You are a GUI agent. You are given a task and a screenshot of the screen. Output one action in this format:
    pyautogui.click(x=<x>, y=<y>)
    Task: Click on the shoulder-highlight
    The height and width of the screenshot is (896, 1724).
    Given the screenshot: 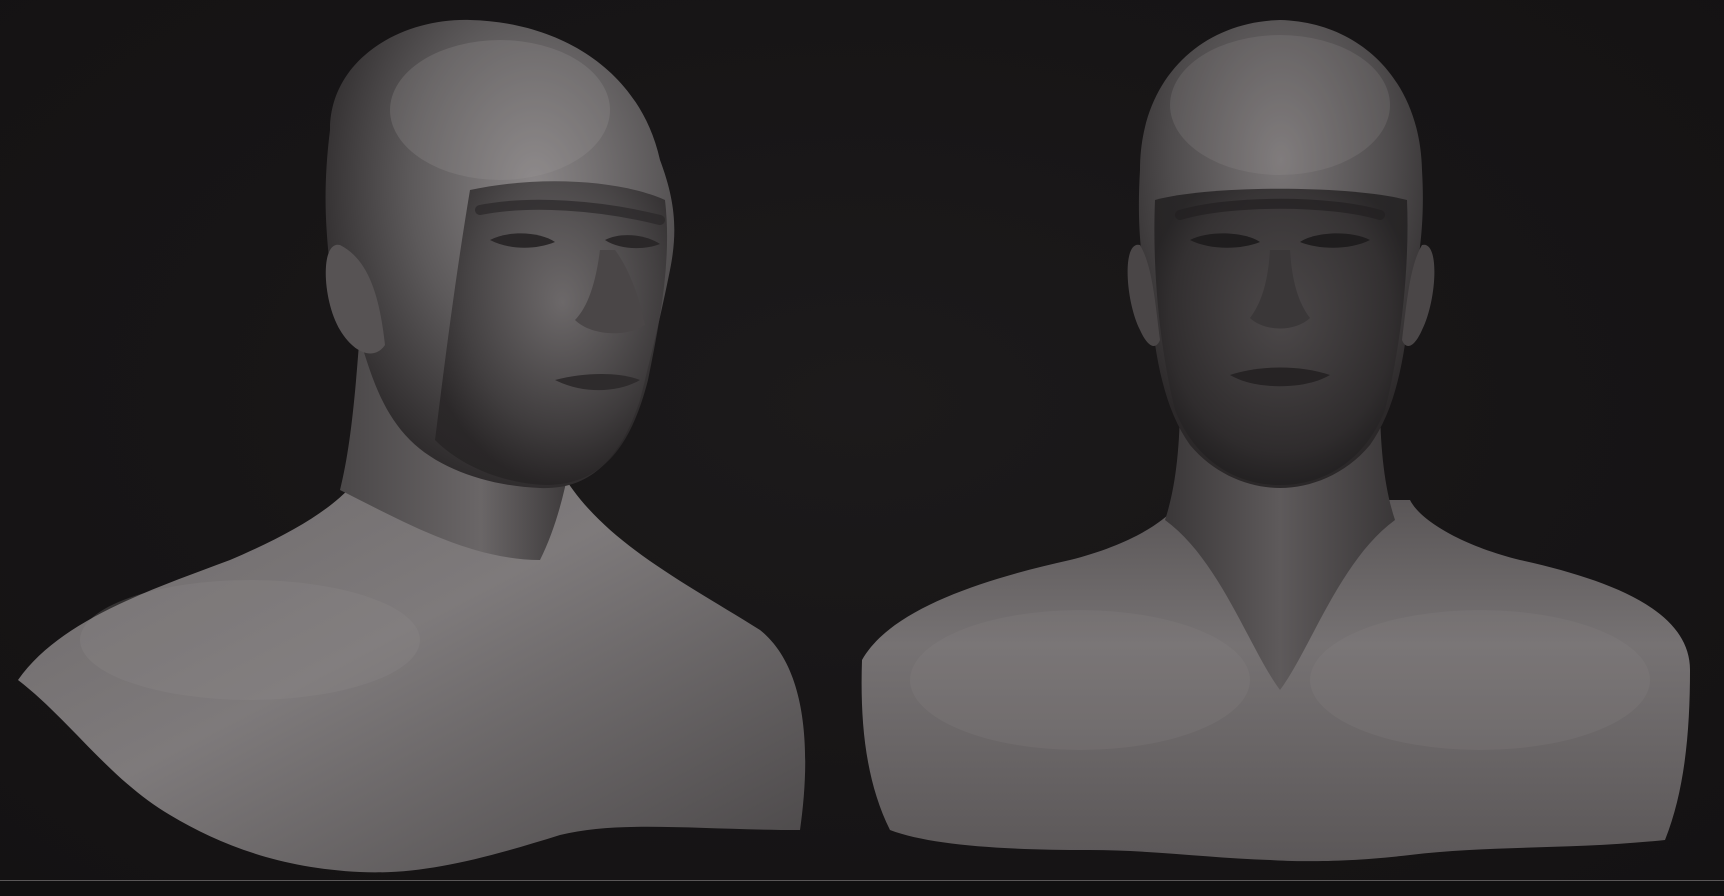 What is the action you would take?
    pyautogui.click(x=250, y=640)
    